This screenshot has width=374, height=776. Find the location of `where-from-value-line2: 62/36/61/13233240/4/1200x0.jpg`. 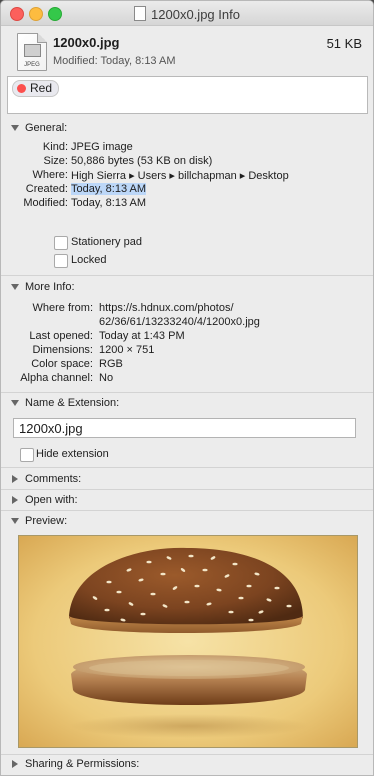

where-from-value-line2: 62/36/61/13233240/4/1200x0.jpg is located at coordinates (179, 322).